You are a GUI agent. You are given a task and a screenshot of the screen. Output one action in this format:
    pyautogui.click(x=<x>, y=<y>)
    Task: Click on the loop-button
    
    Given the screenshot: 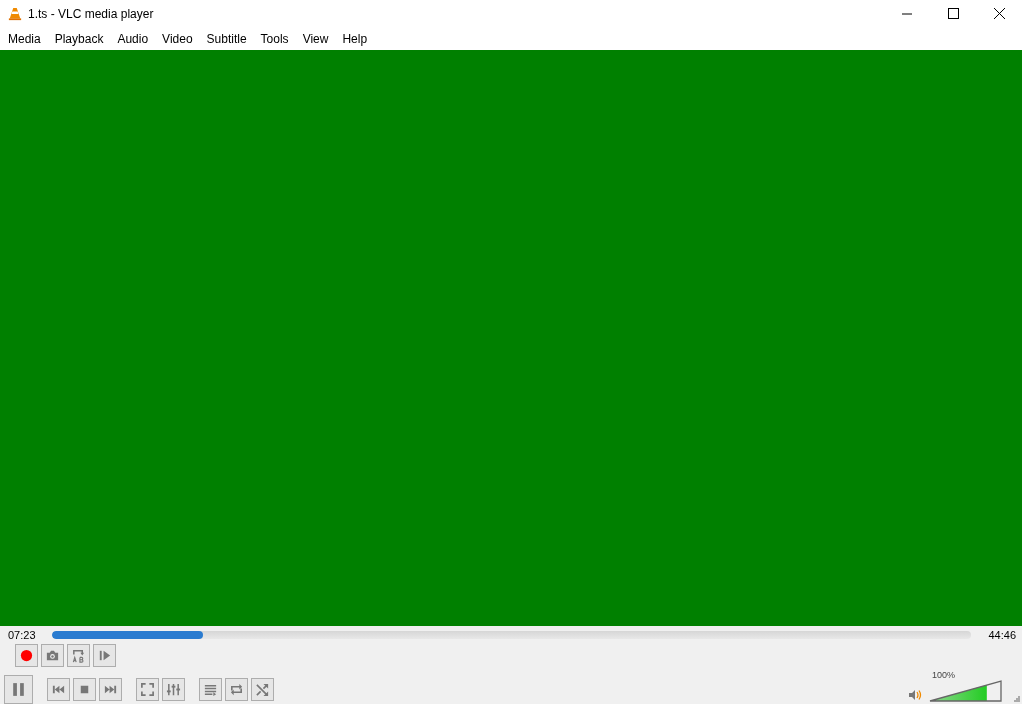 What is the action you would take?
    pyautogui.click(x=236, y=689)
    